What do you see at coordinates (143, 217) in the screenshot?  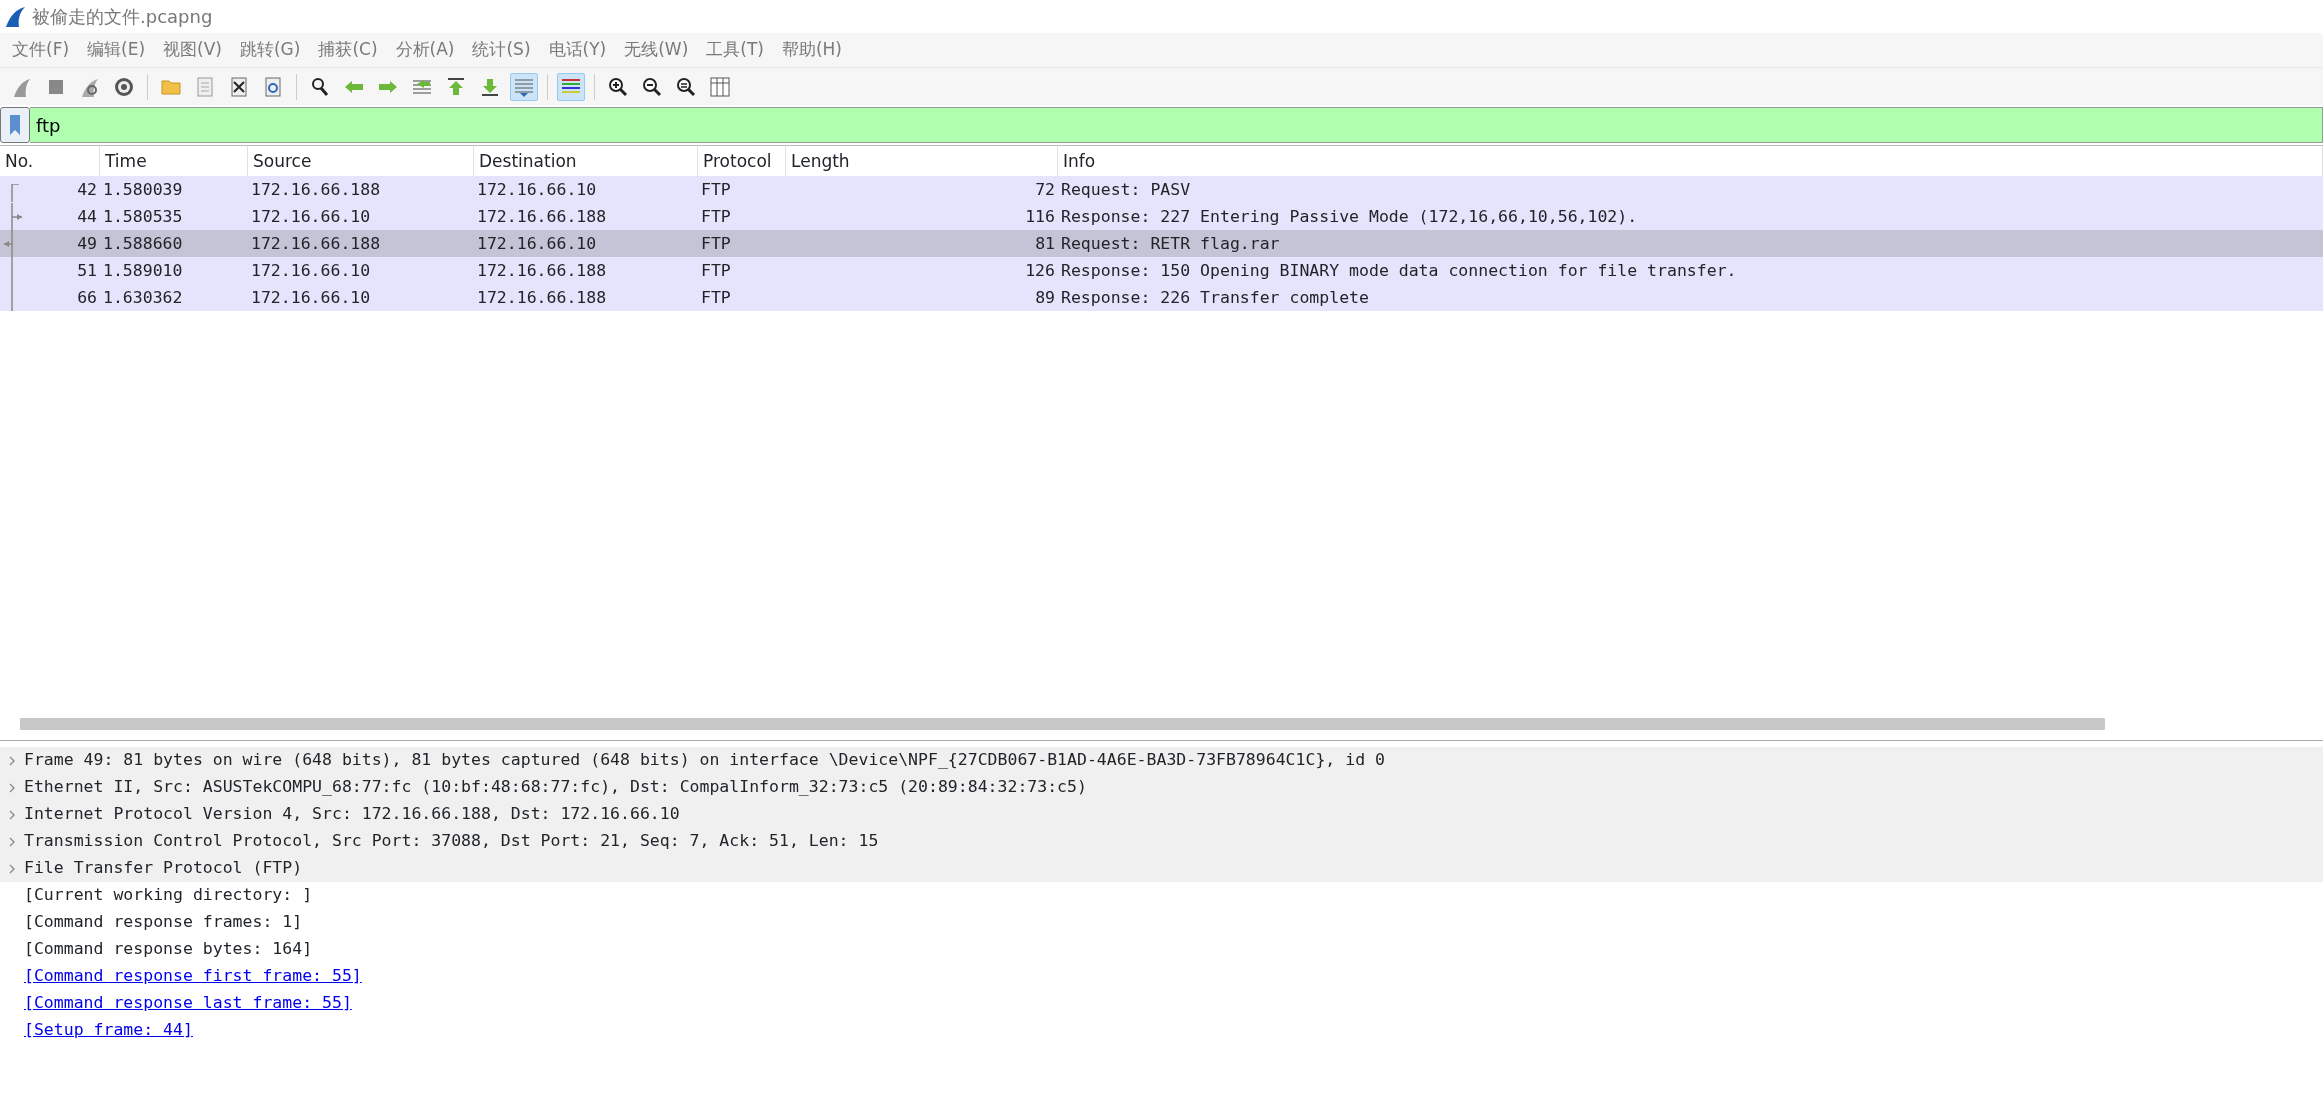 I see `table-cell-text: 1.580535` at bounding box center [143, 217].